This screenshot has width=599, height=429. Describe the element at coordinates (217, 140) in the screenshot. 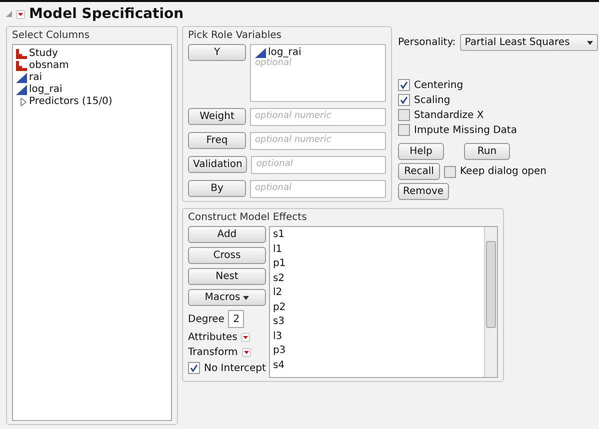

I see `role-button: Freq` at that location.